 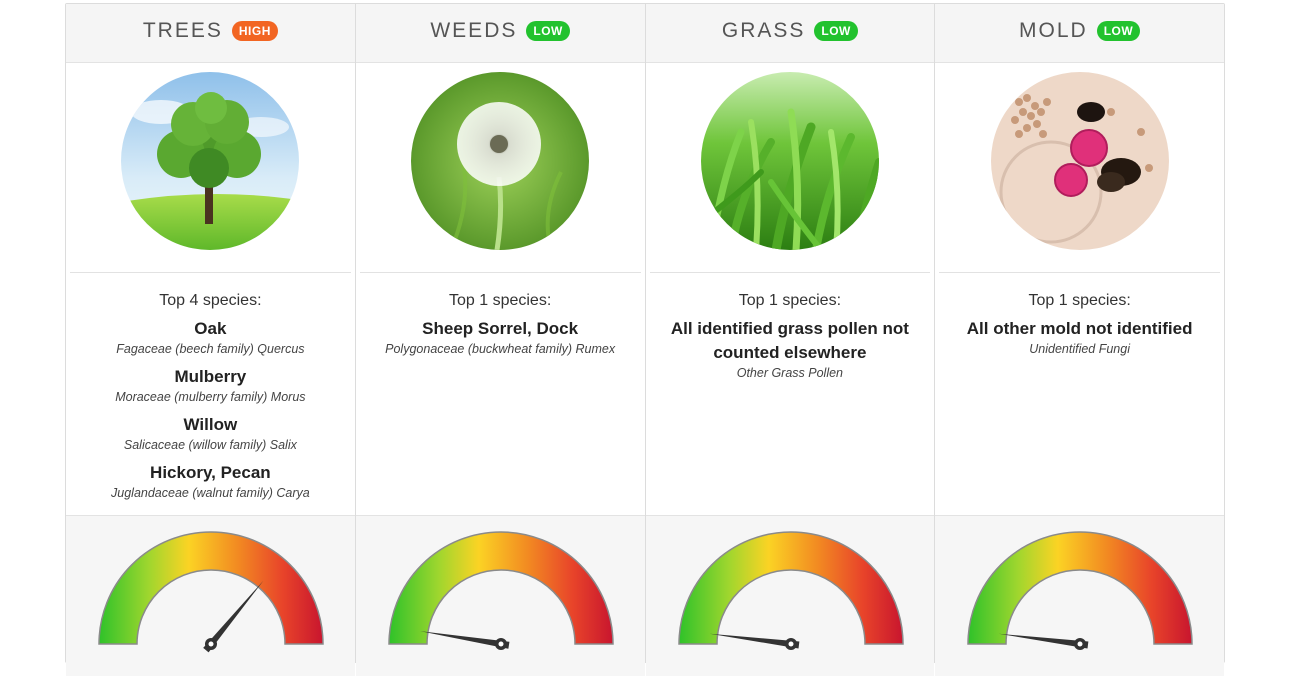 What do you see at coordinates (210, 493) in the screenshot?
I see `species-family: Juglandaceae (walnut family) Carya` at bounding box center [210, 493].